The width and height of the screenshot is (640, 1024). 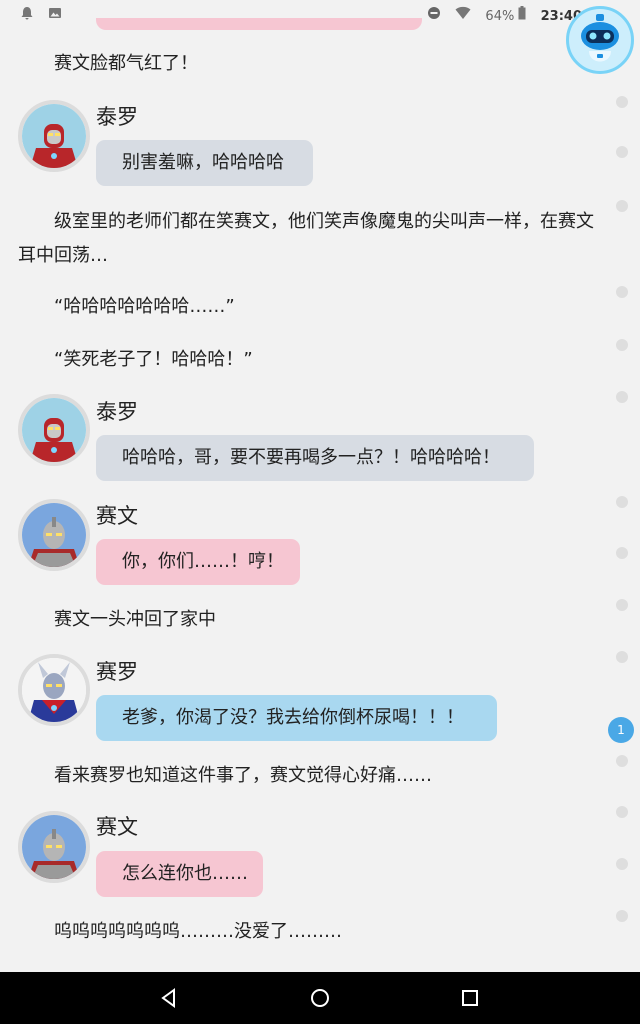 What do you see at coordinates (54, 690) in the screenshot?
I see `zero-avatar` at bounding box center [54, 690].